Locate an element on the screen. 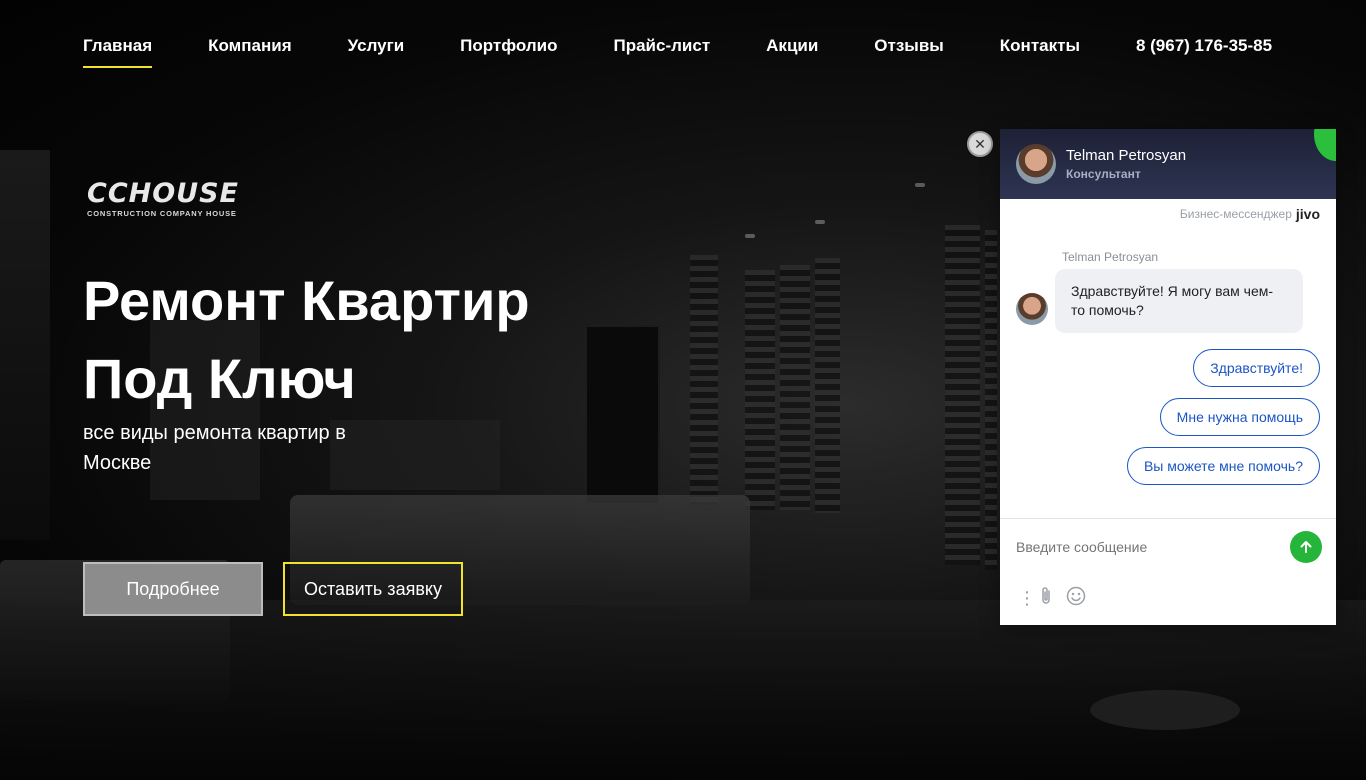 The image size is (1366, 780). message-author: Telman Petrosyan is located at coordinates (1110, 257).